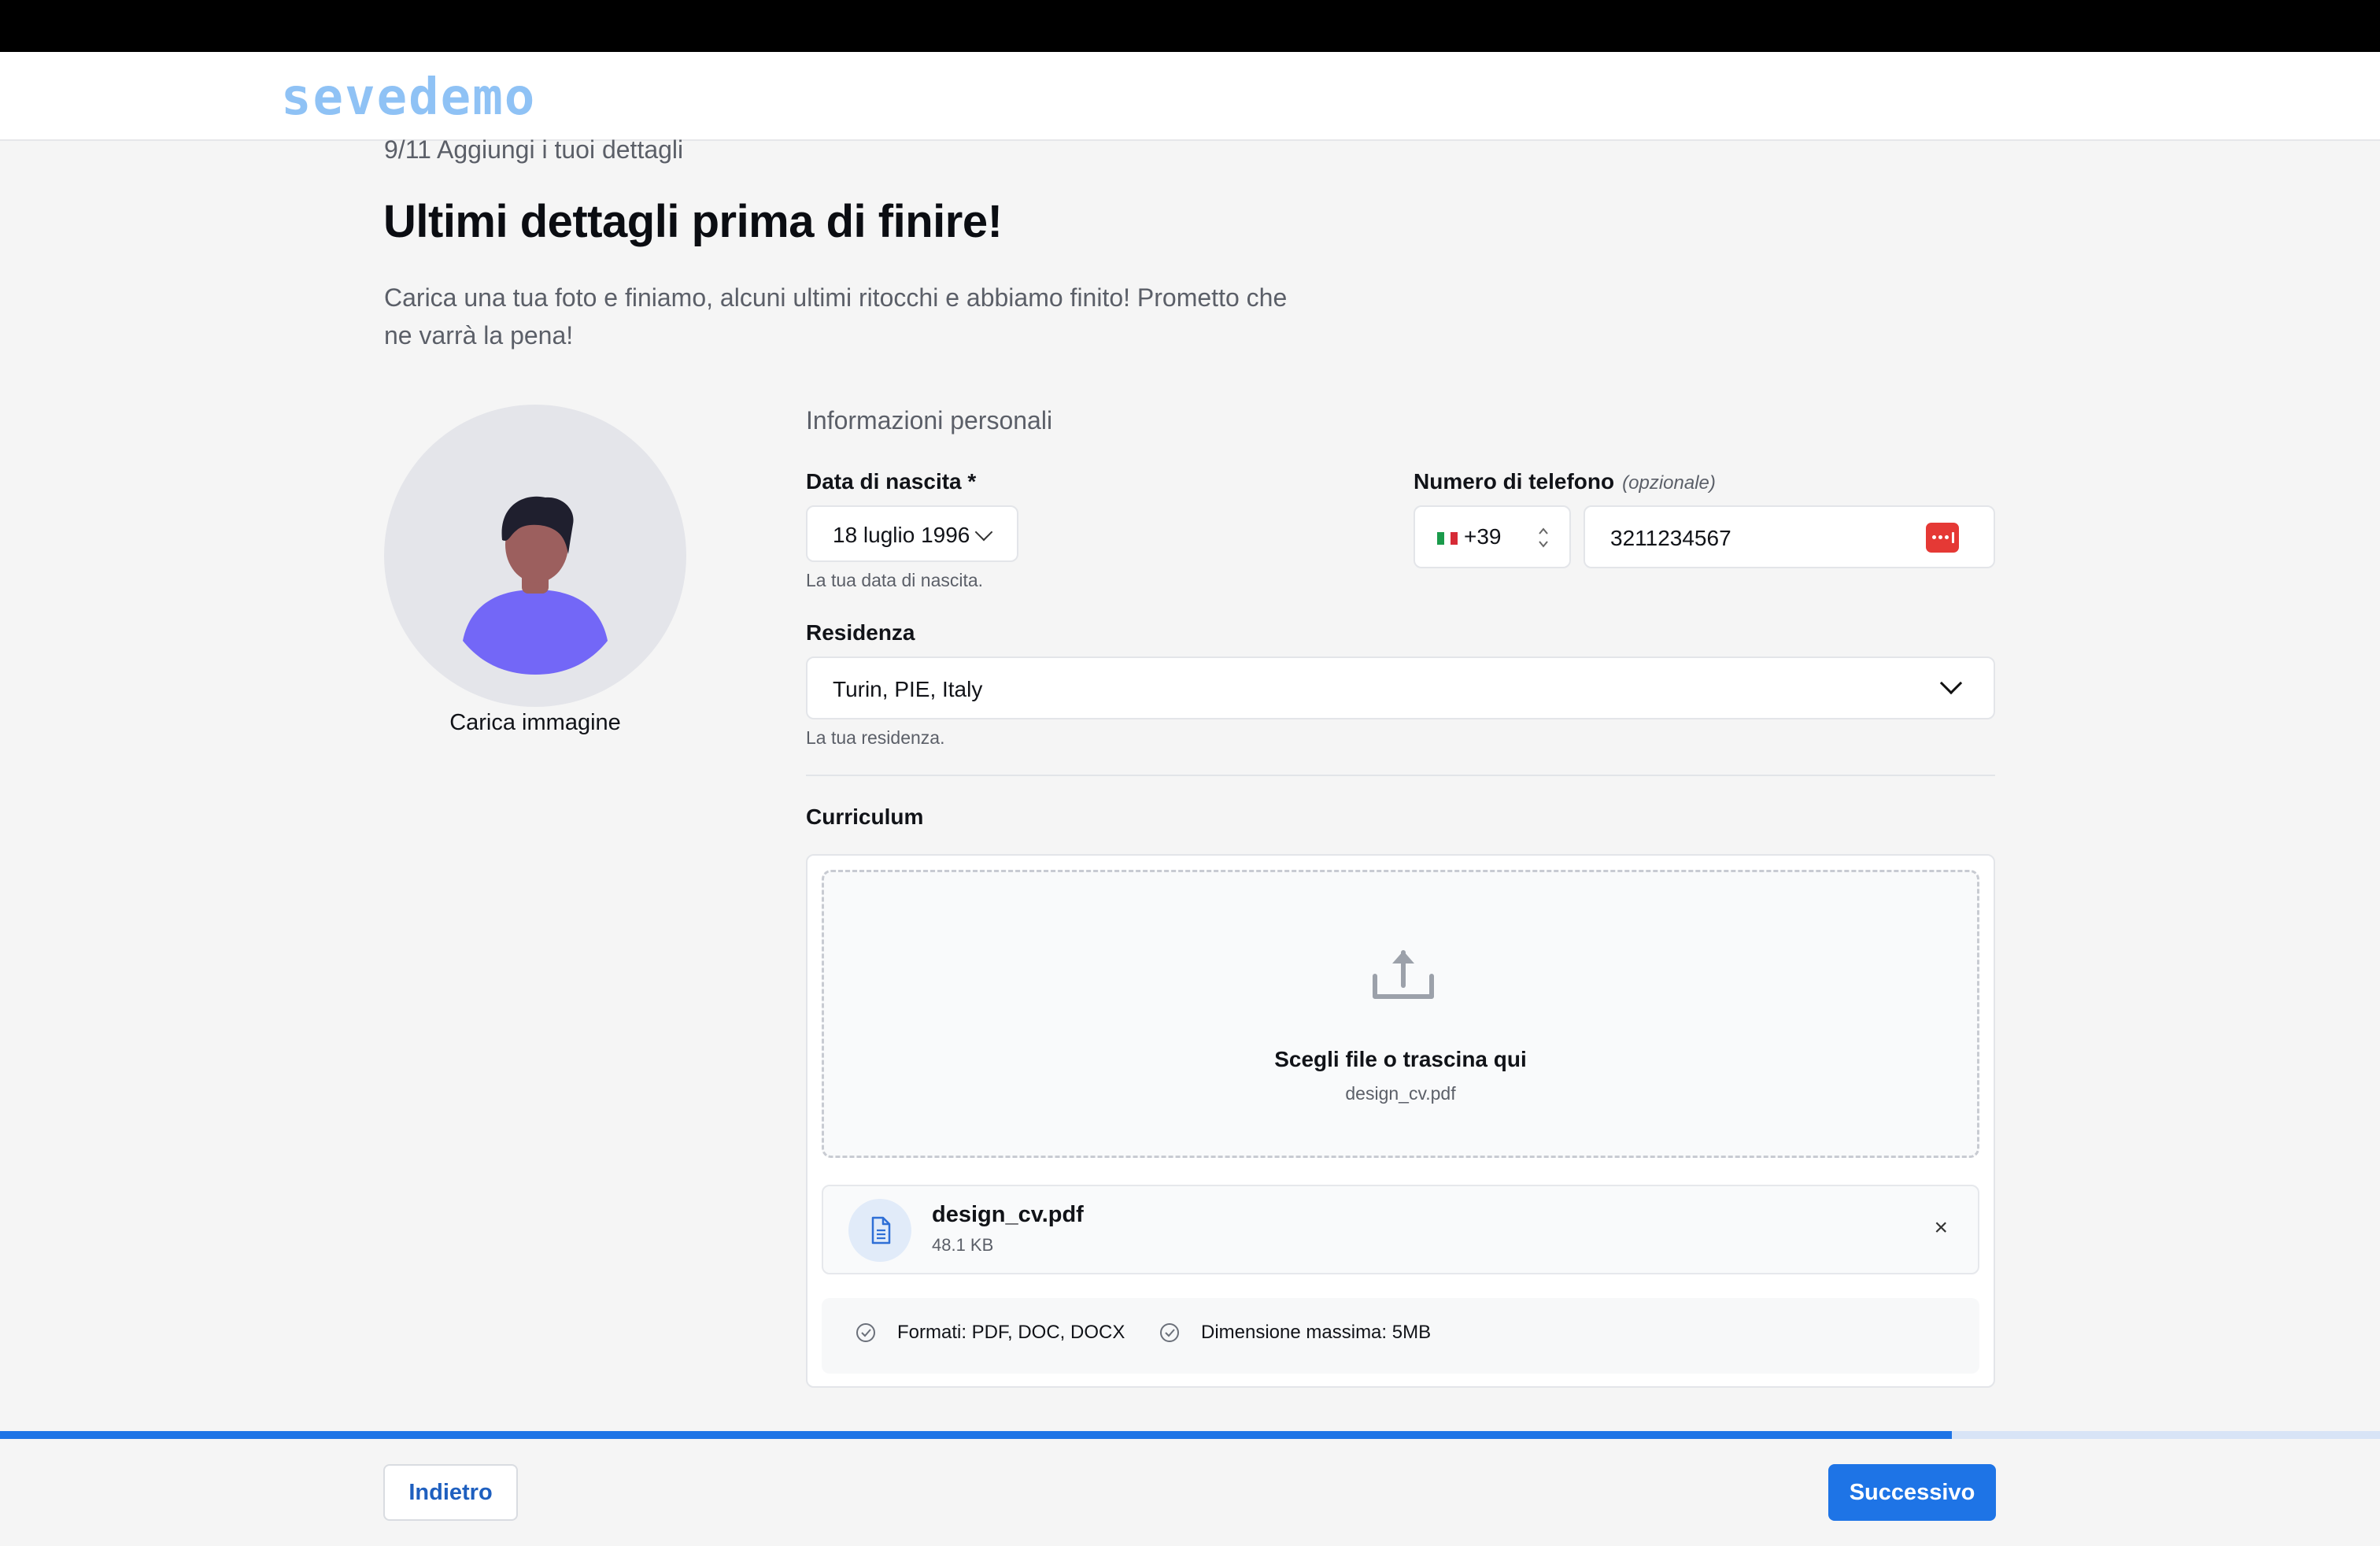 Image resolution: width=2380 pixels, height=1546 pixels. I want to click on close-icon: ×, so click(1941, 1228).